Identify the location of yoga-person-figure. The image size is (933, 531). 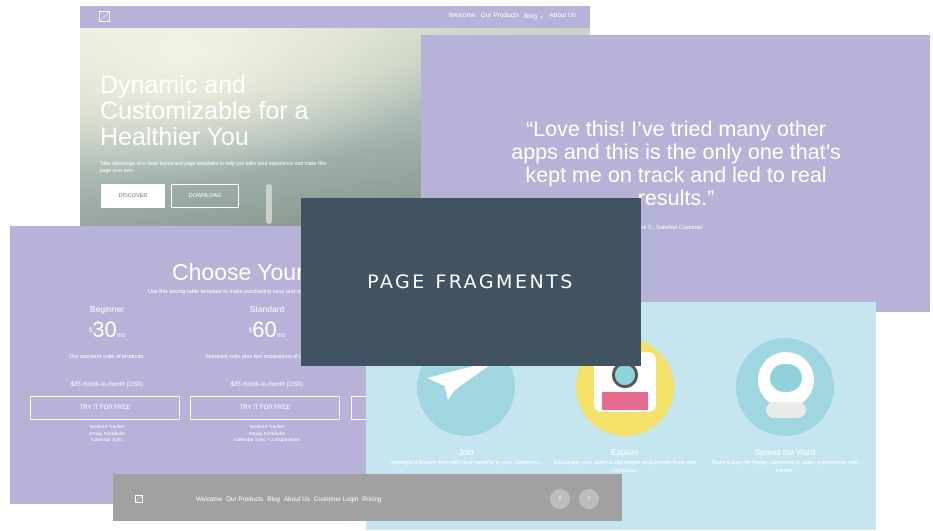
(269, 204).